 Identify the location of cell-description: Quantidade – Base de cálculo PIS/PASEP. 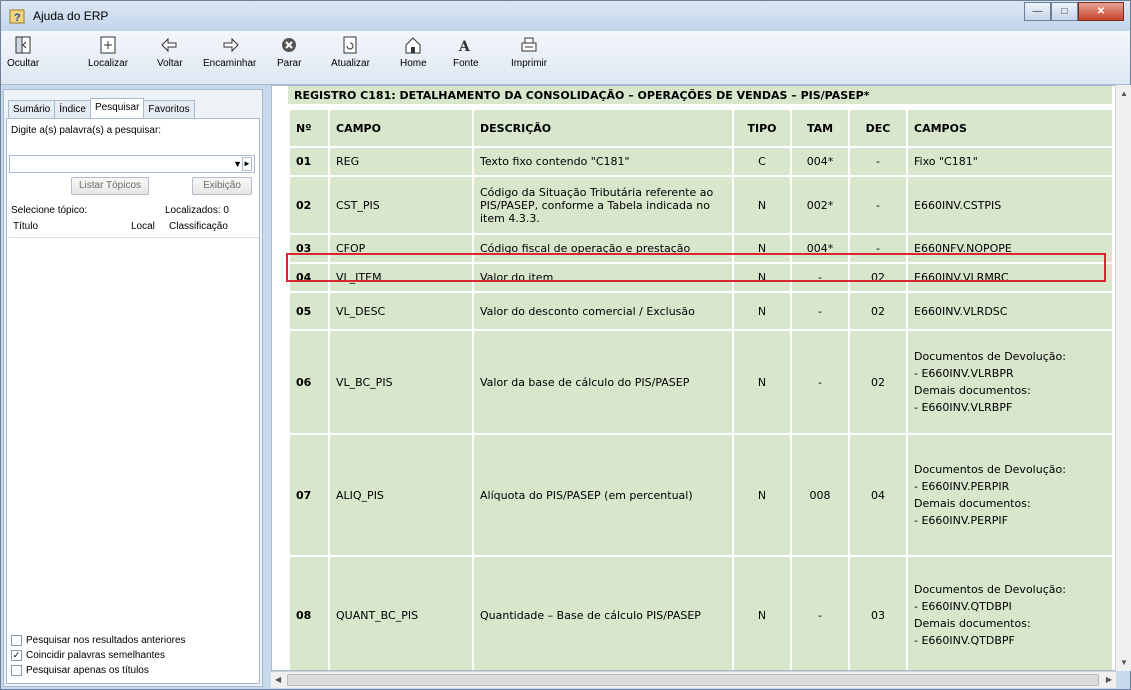
(603, 612).